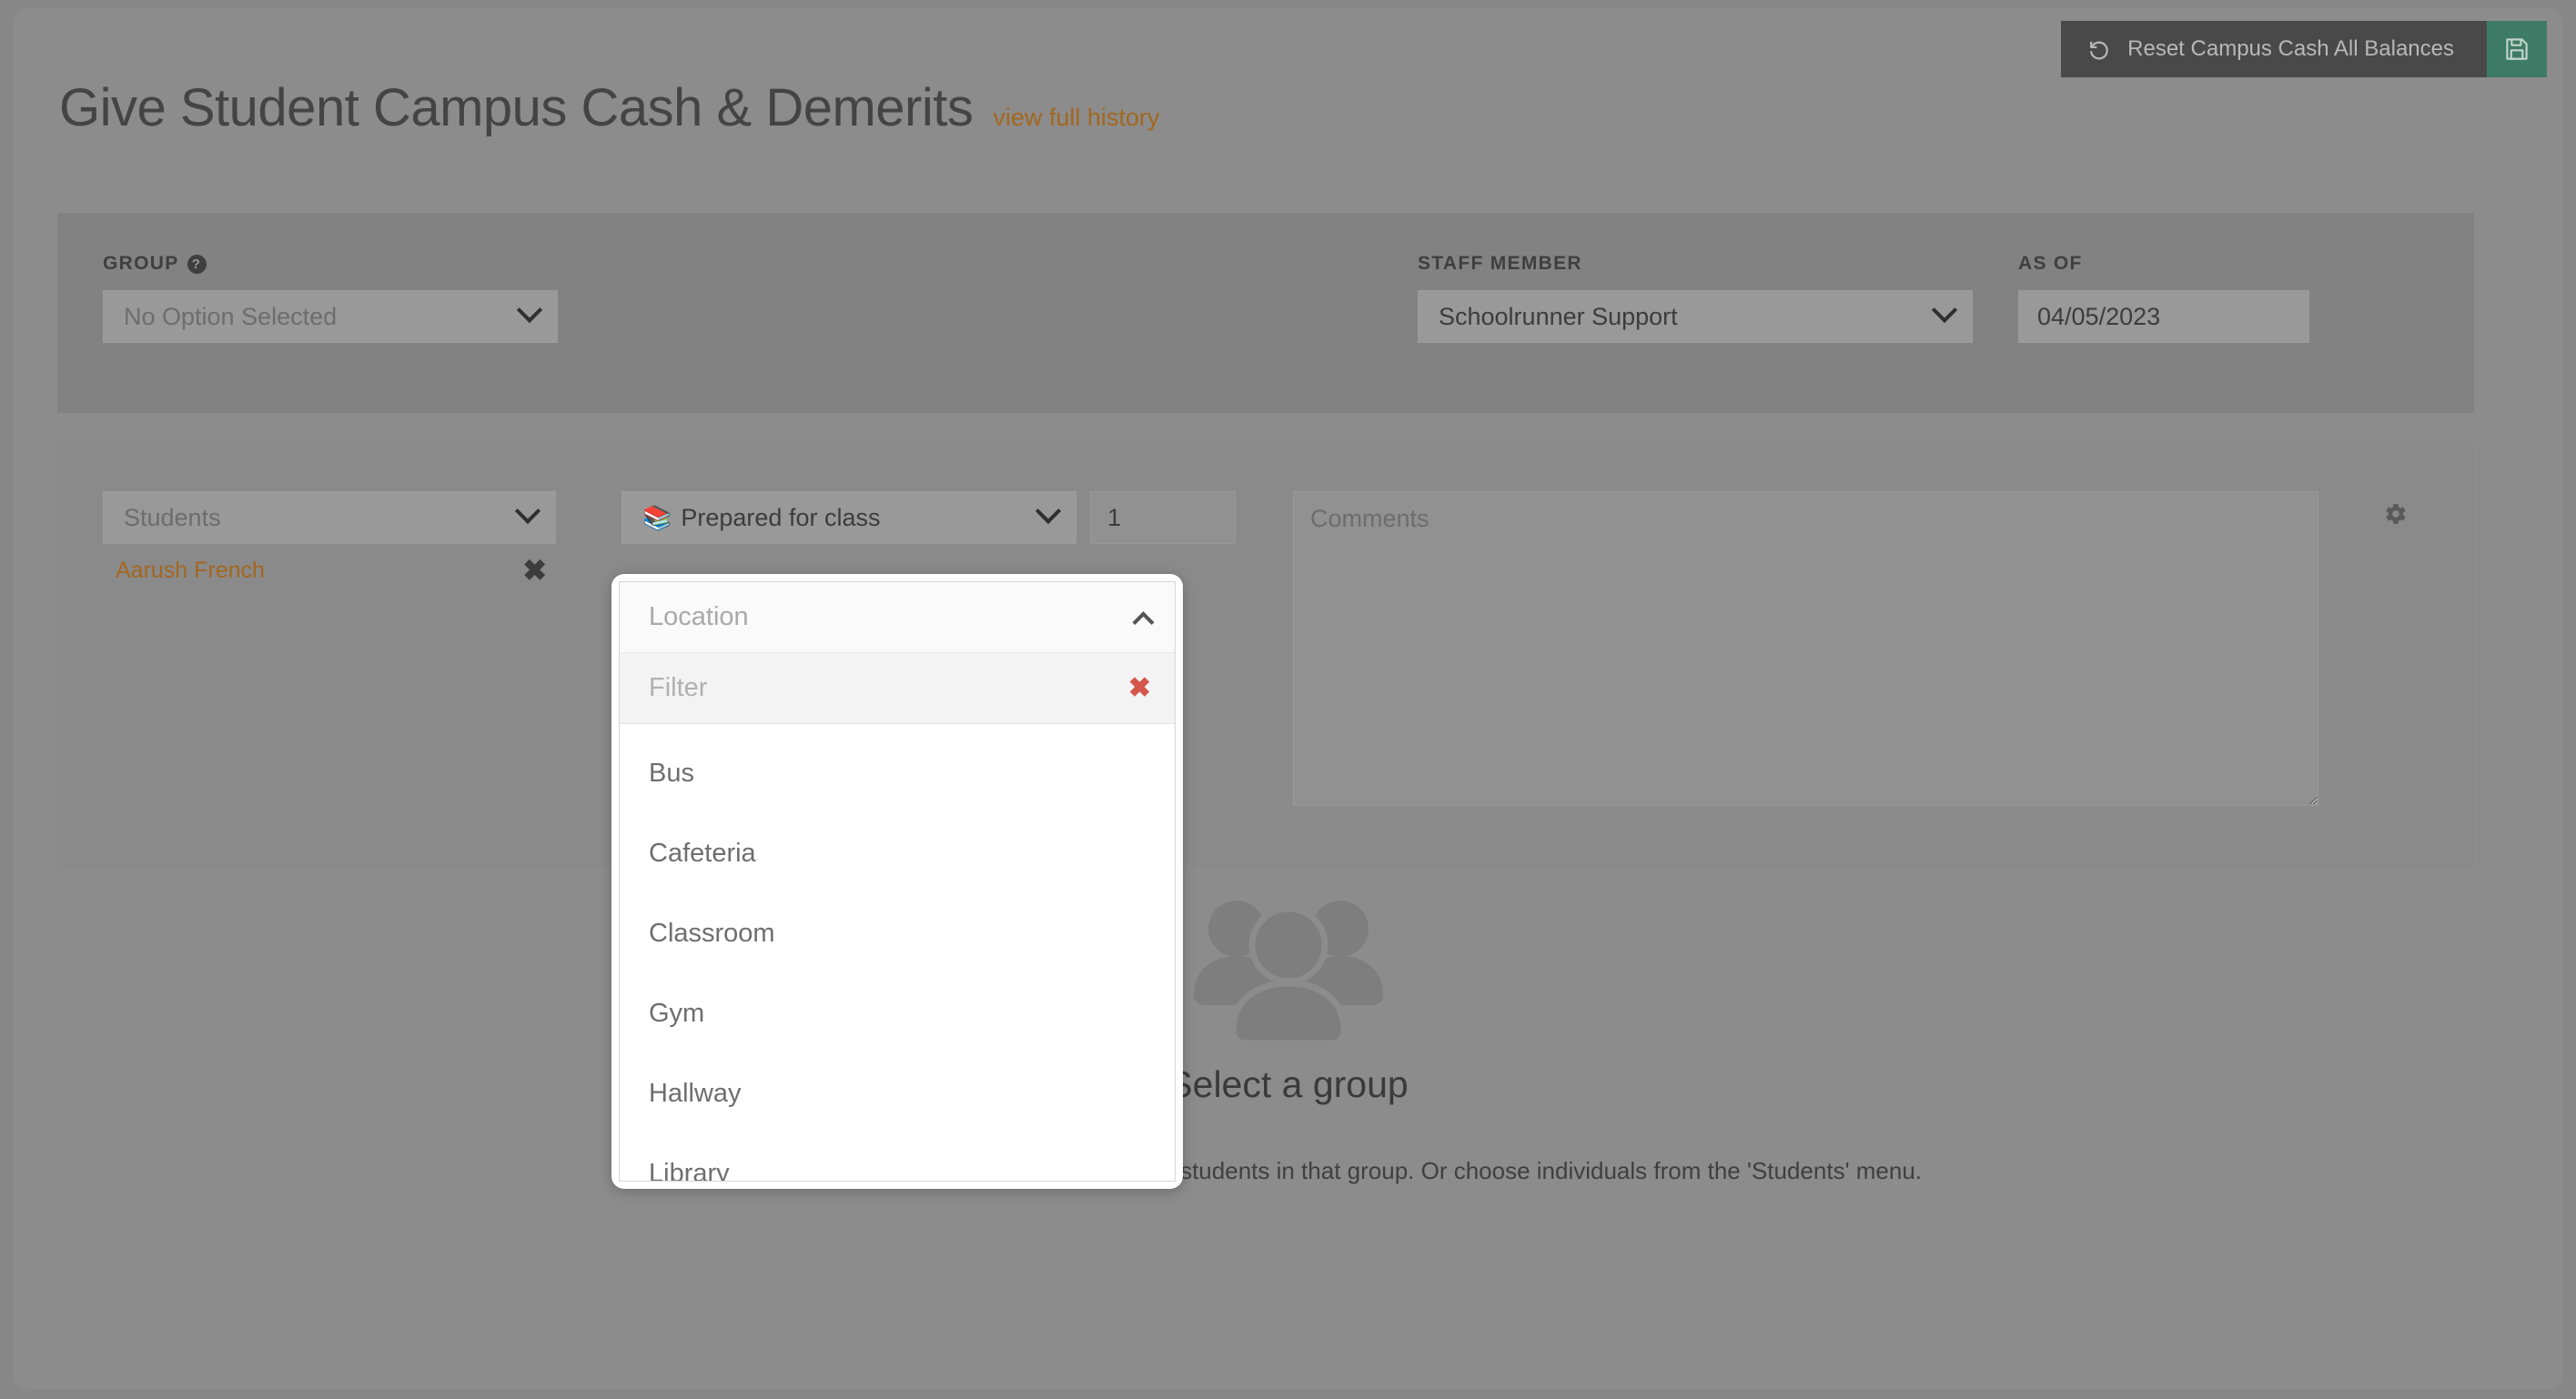 The width and height of the screenshot is (2576, 1399). What do you see at coordinates (1288, 974) in the screenshot?
I see `users-group-icon` at bounding box center [1288, 974].